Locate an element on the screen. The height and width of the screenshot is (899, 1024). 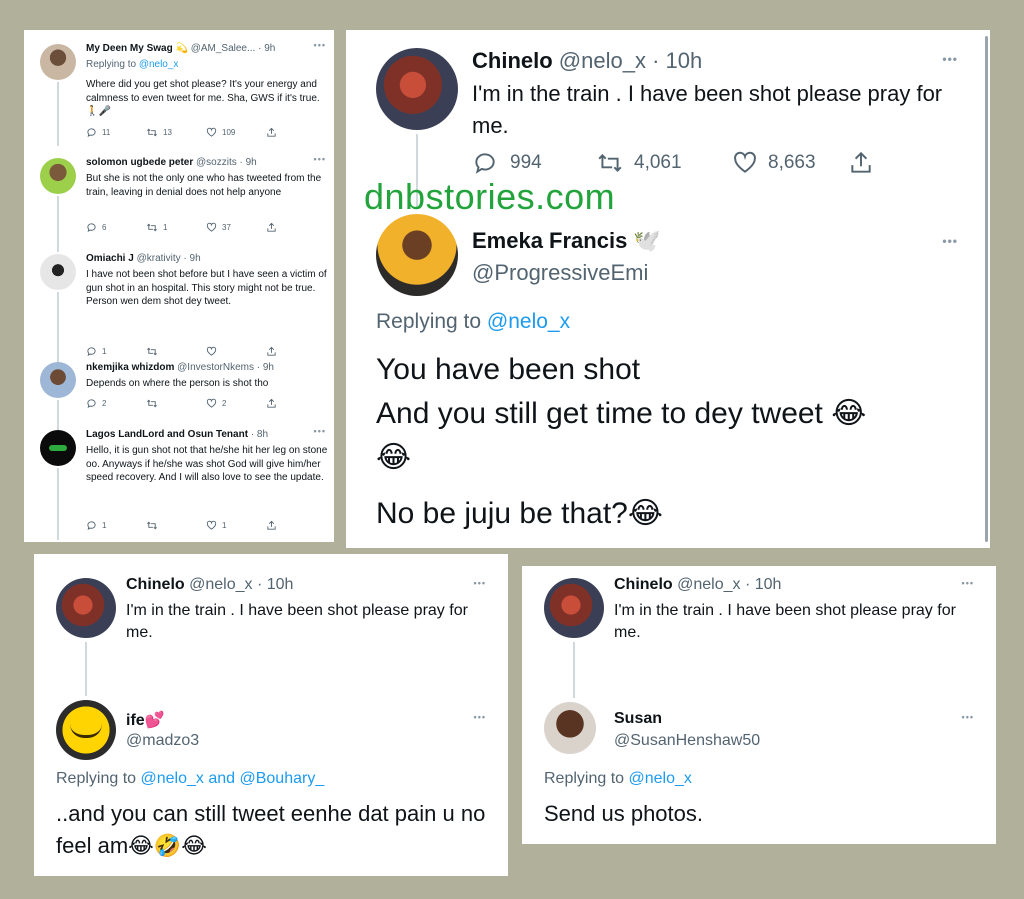
reply-button: 6 is located at coordinates (116, 227).